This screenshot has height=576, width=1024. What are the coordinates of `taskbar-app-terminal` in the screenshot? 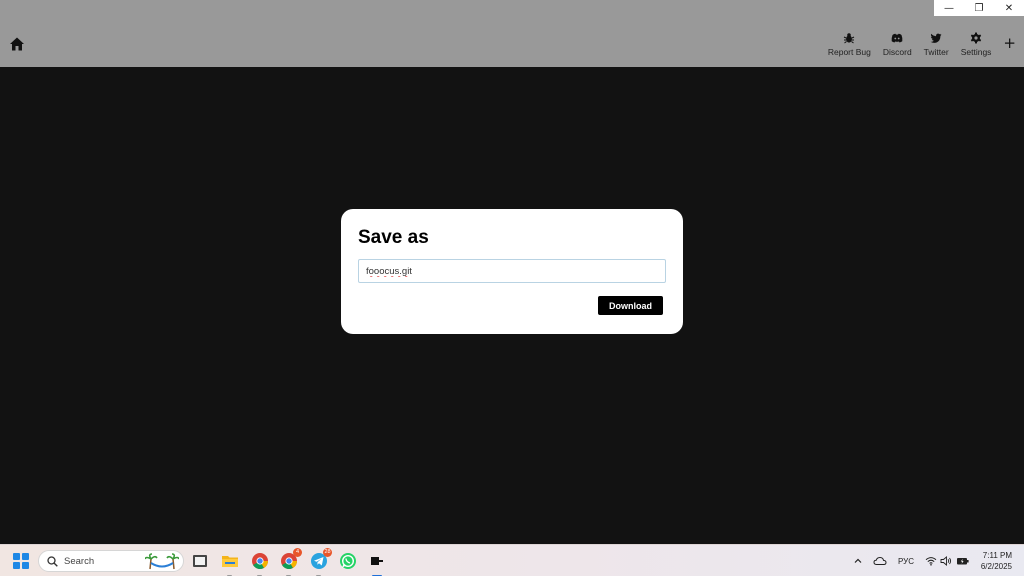 It's located at (377, 563).